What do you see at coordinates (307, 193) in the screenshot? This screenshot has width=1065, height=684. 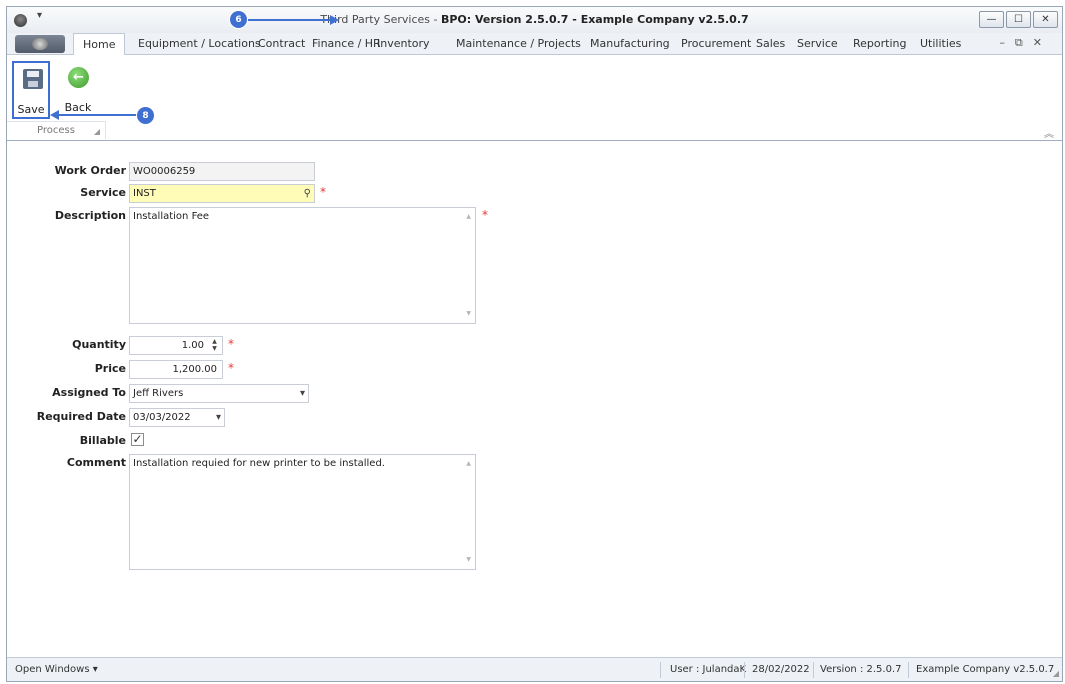 I see `search-icon: ⚲` at bounding box center [307, 193].